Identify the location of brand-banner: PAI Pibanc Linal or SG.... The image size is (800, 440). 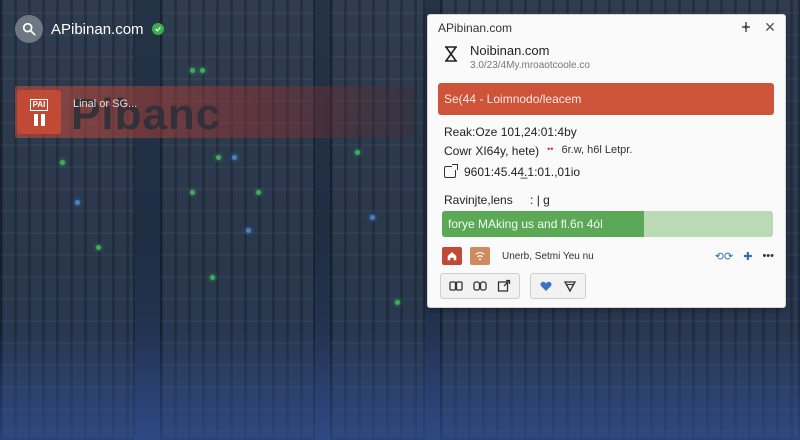
(215, 112).